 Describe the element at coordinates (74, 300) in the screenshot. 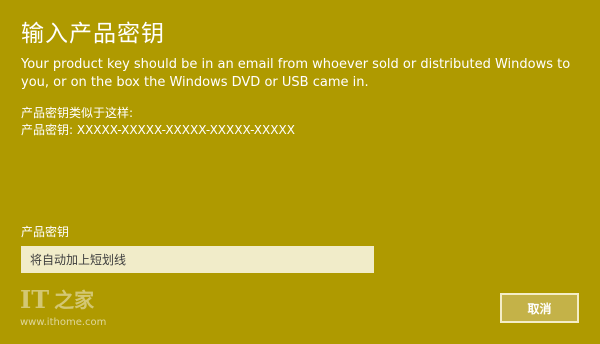

I see `logo-home-text: 之家` at that location.